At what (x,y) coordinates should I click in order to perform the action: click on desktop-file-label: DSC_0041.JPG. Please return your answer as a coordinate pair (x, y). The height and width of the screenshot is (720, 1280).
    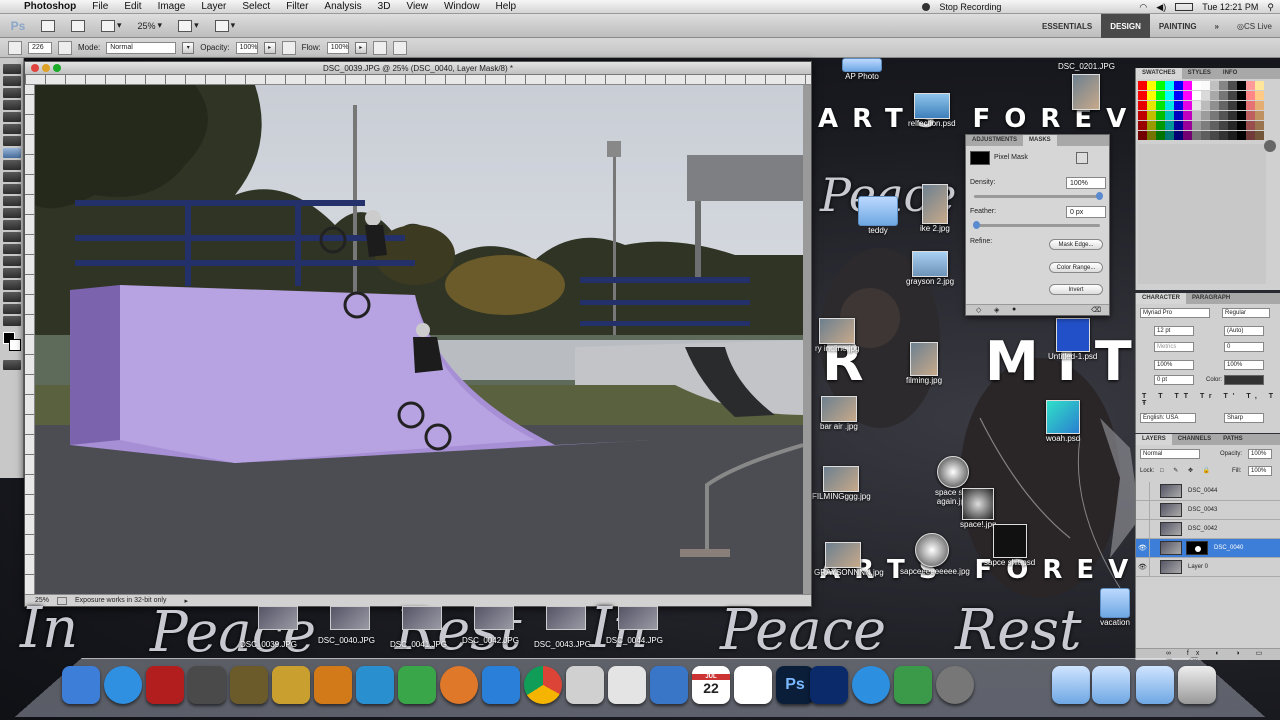
    Looking at the image, I should click on (418, 644).